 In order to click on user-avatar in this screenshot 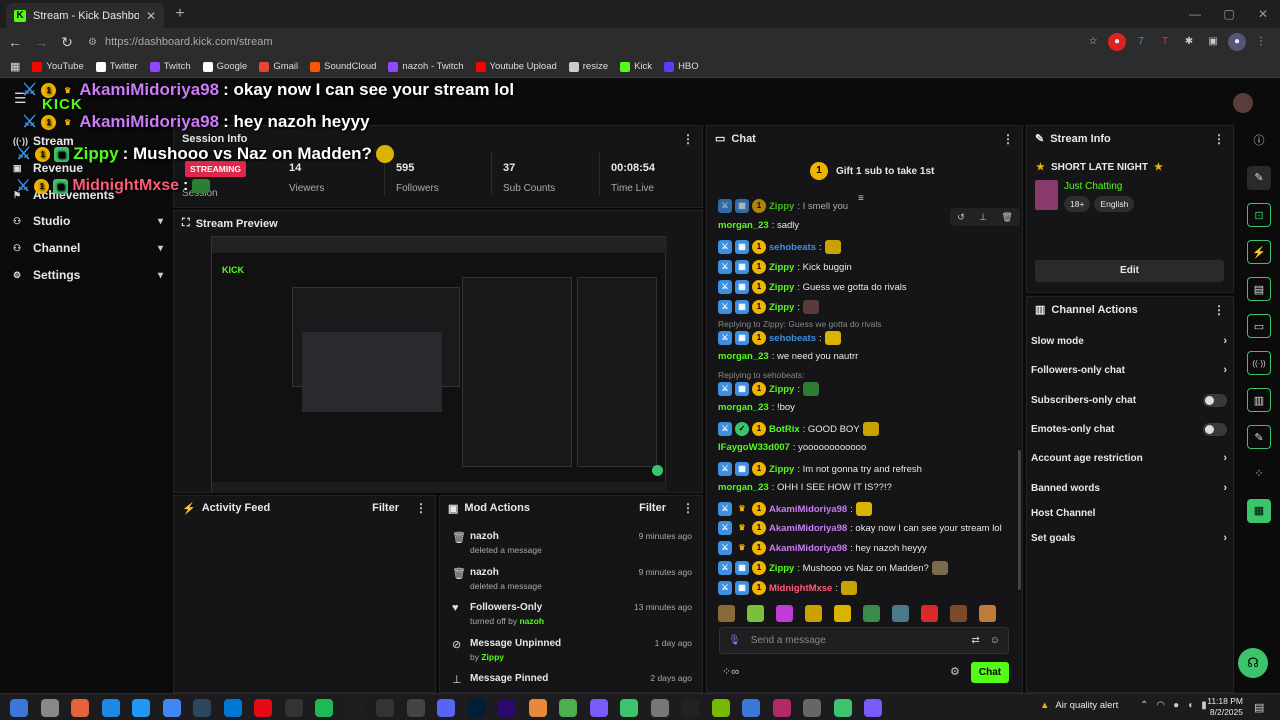, I will do `click(1243, 103)`.